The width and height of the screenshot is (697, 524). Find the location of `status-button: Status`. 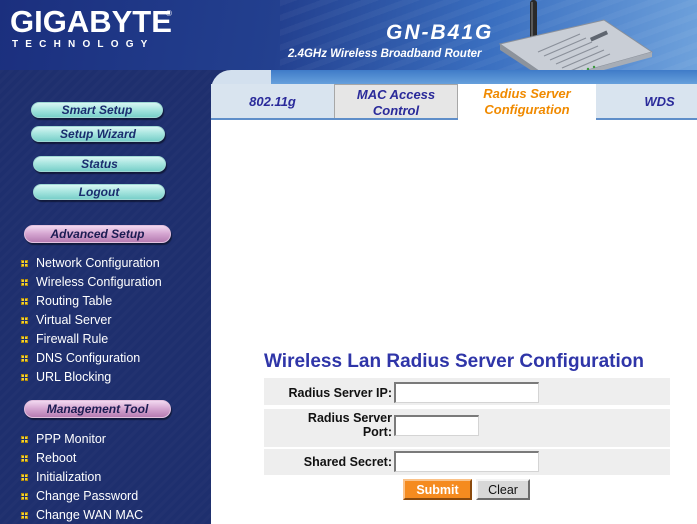

status-button: Status is located at coordinates (99, 164).